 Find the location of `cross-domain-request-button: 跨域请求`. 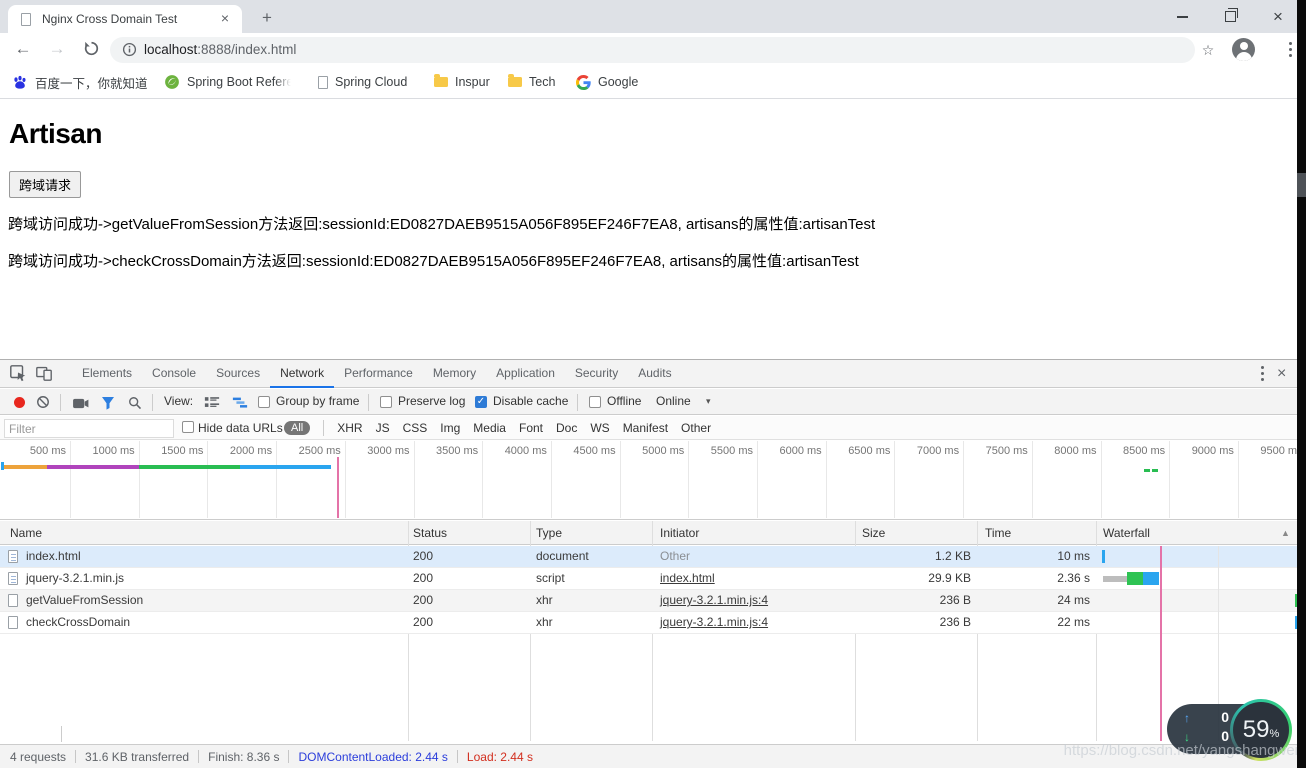

cross-domain-request-button: 跨域请求 is located at coordinates (45, 184).